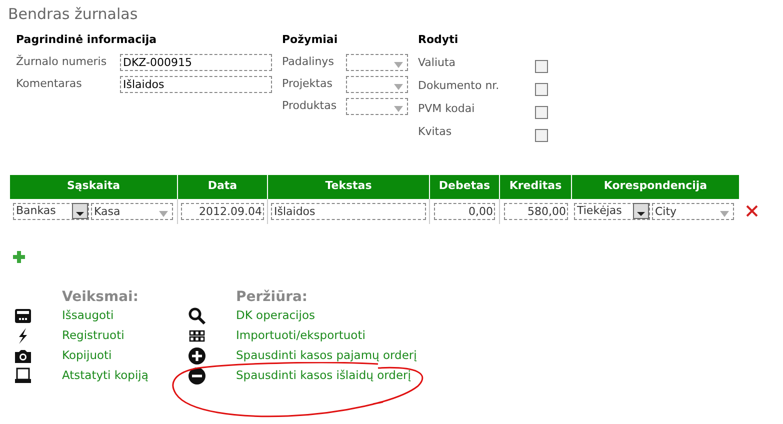  Describe the element at coordinates (196, 84) in the screenshot. I see `input-field: Išlaidos` at that location.